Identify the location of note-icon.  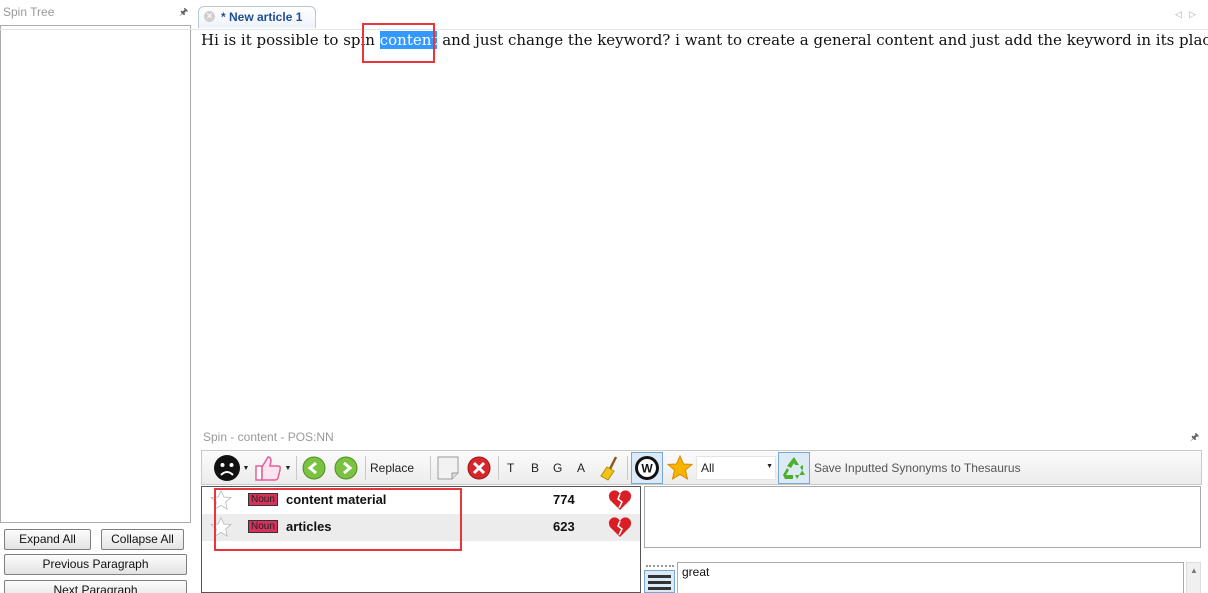
(448, 468).